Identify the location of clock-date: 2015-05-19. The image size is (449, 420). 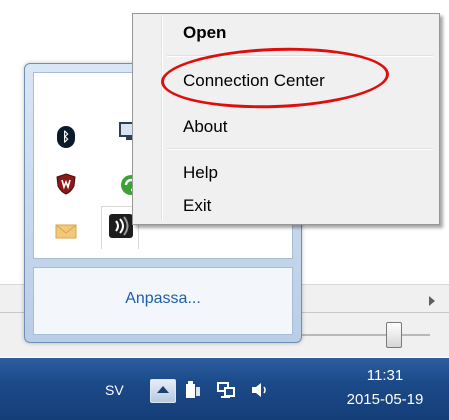
(385, 399).